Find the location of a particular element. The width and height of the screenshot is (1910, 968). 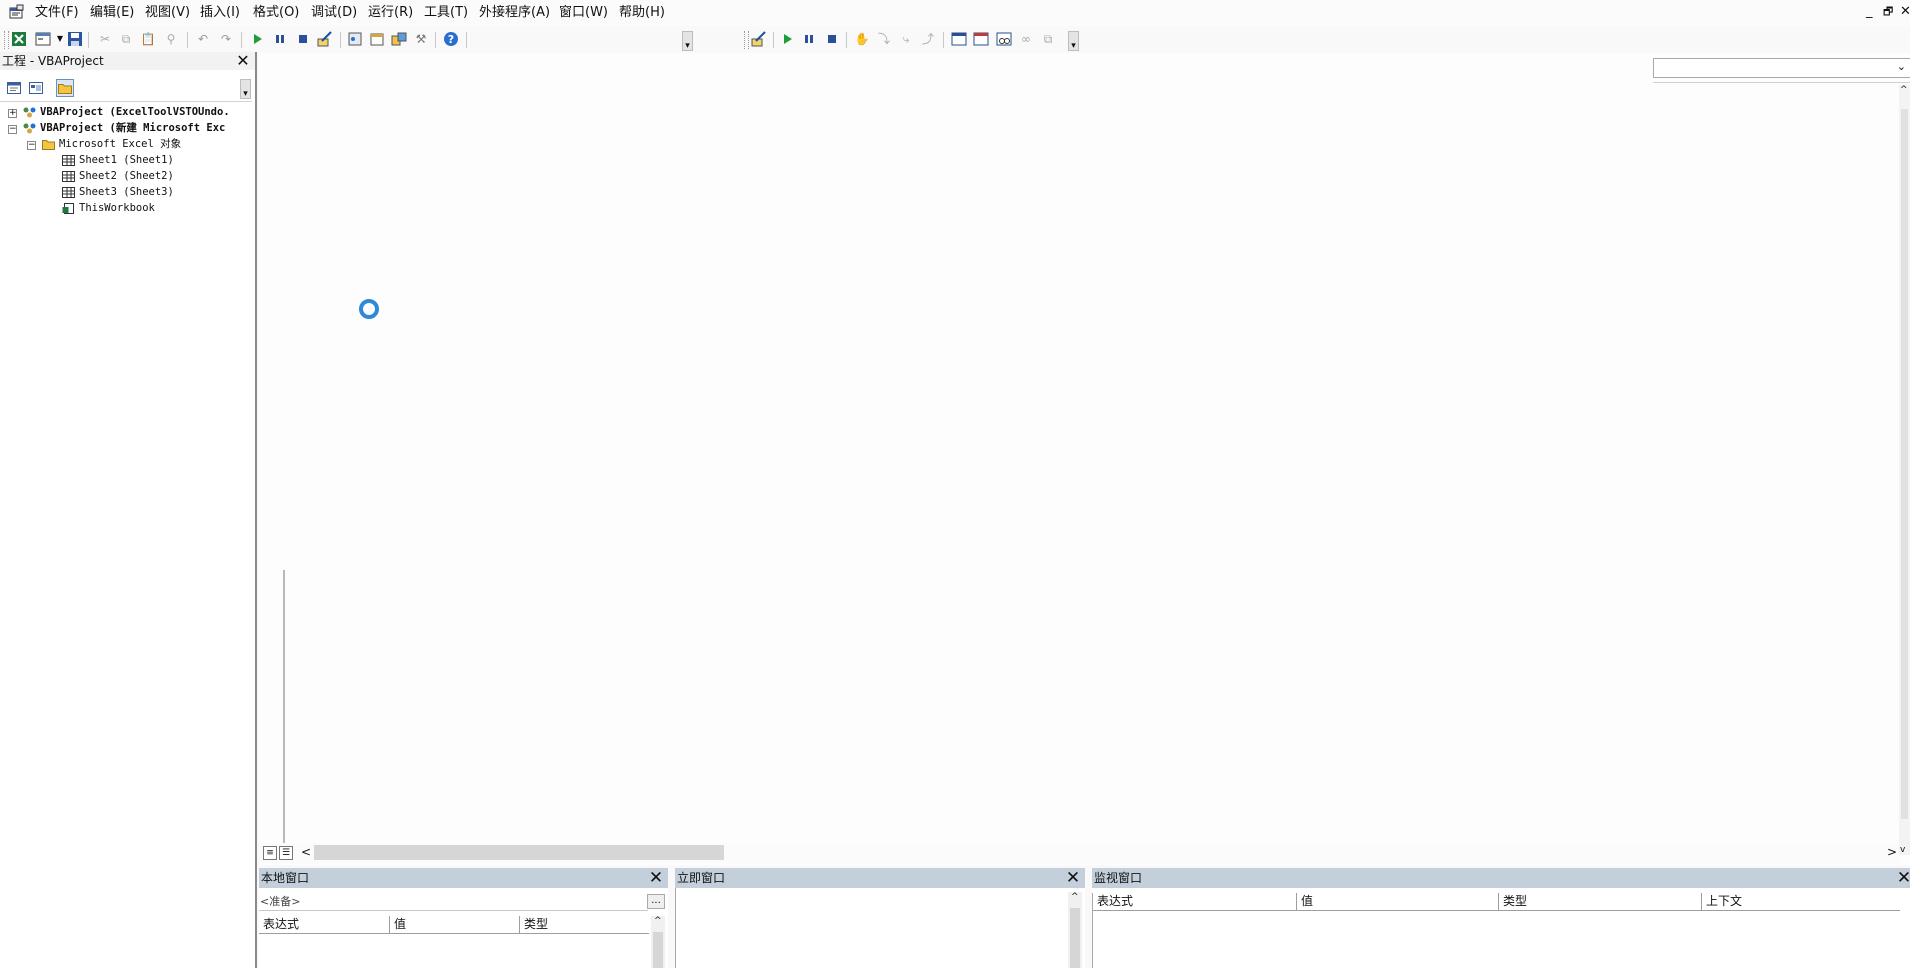

tree-item-sheet2: Sheet2 (Sheet2) is located at coordinates (118, 176).